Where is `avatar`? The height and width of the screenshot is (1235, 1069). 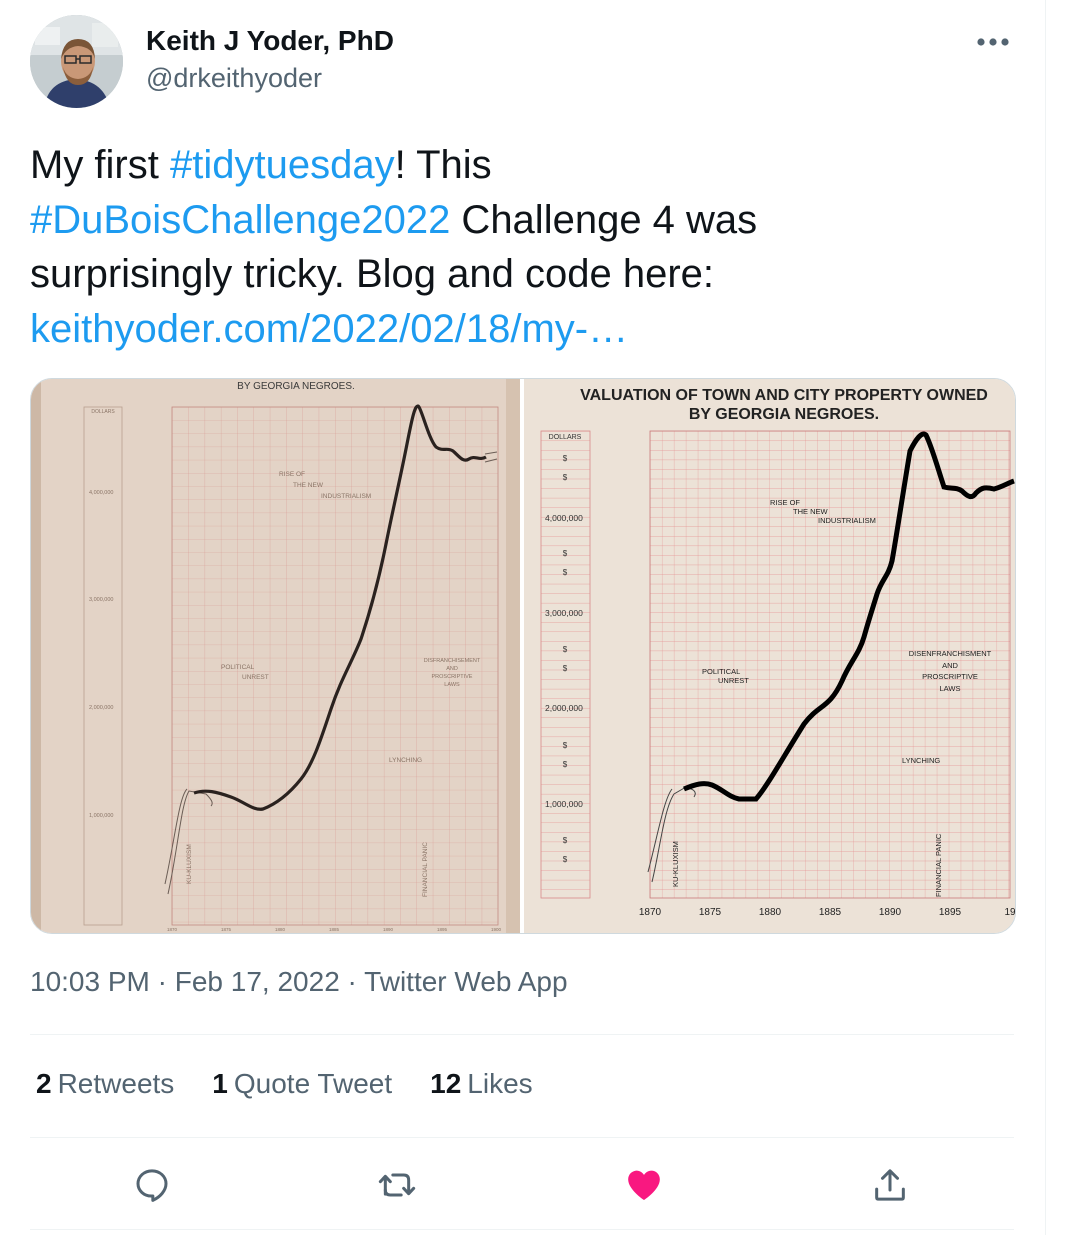
avatar is located at coordinates (76, 61).